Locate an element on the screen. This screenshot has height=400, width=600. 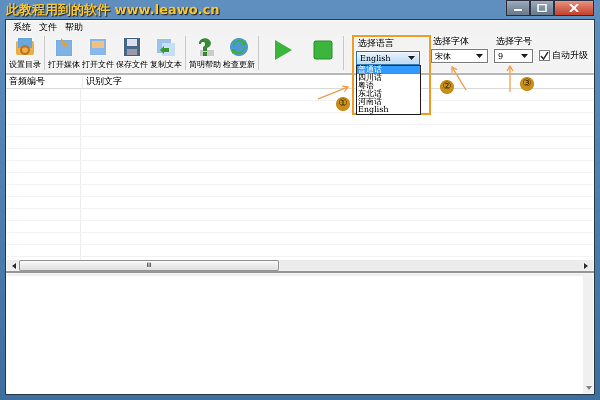
window-title: 此教程用到的软件 www.leawo.cn is located at coordinates (113, 10).